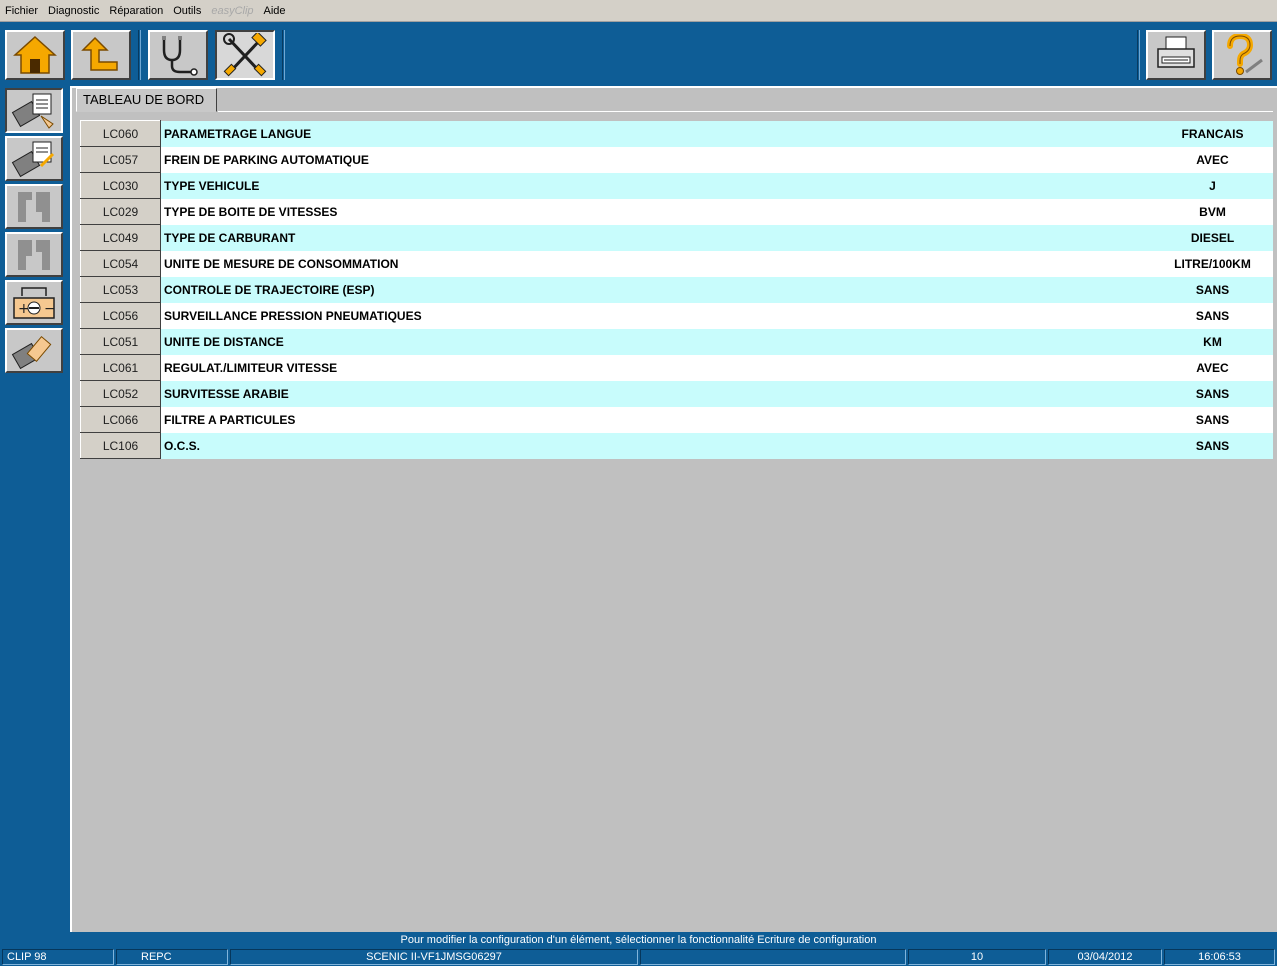 The width and height of the screenshot is (1277, 966). I want to click on config-value: KM, so click(1212, 341).